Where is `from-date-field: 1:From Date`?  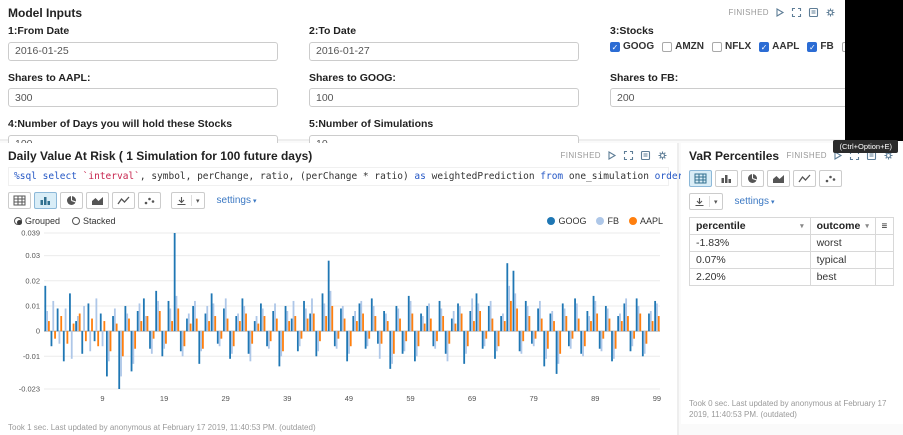
from-date-field: 1:From Date is located at coordinates (150, 43).